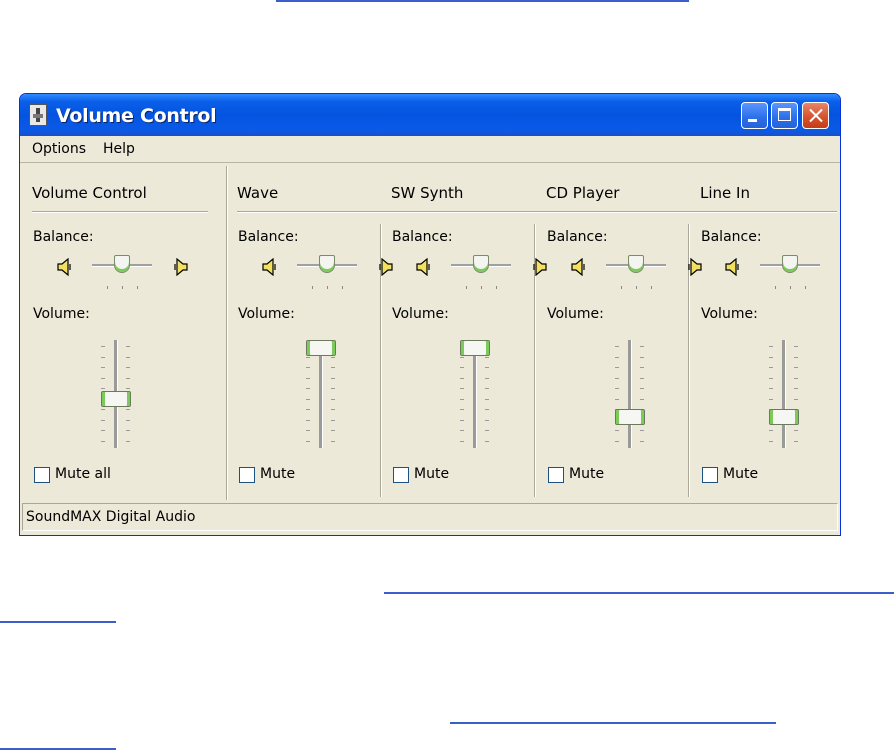 This screenshot has width=896, height=752. I want to click on channel-title-line-in: Line In, so click(725, 193).